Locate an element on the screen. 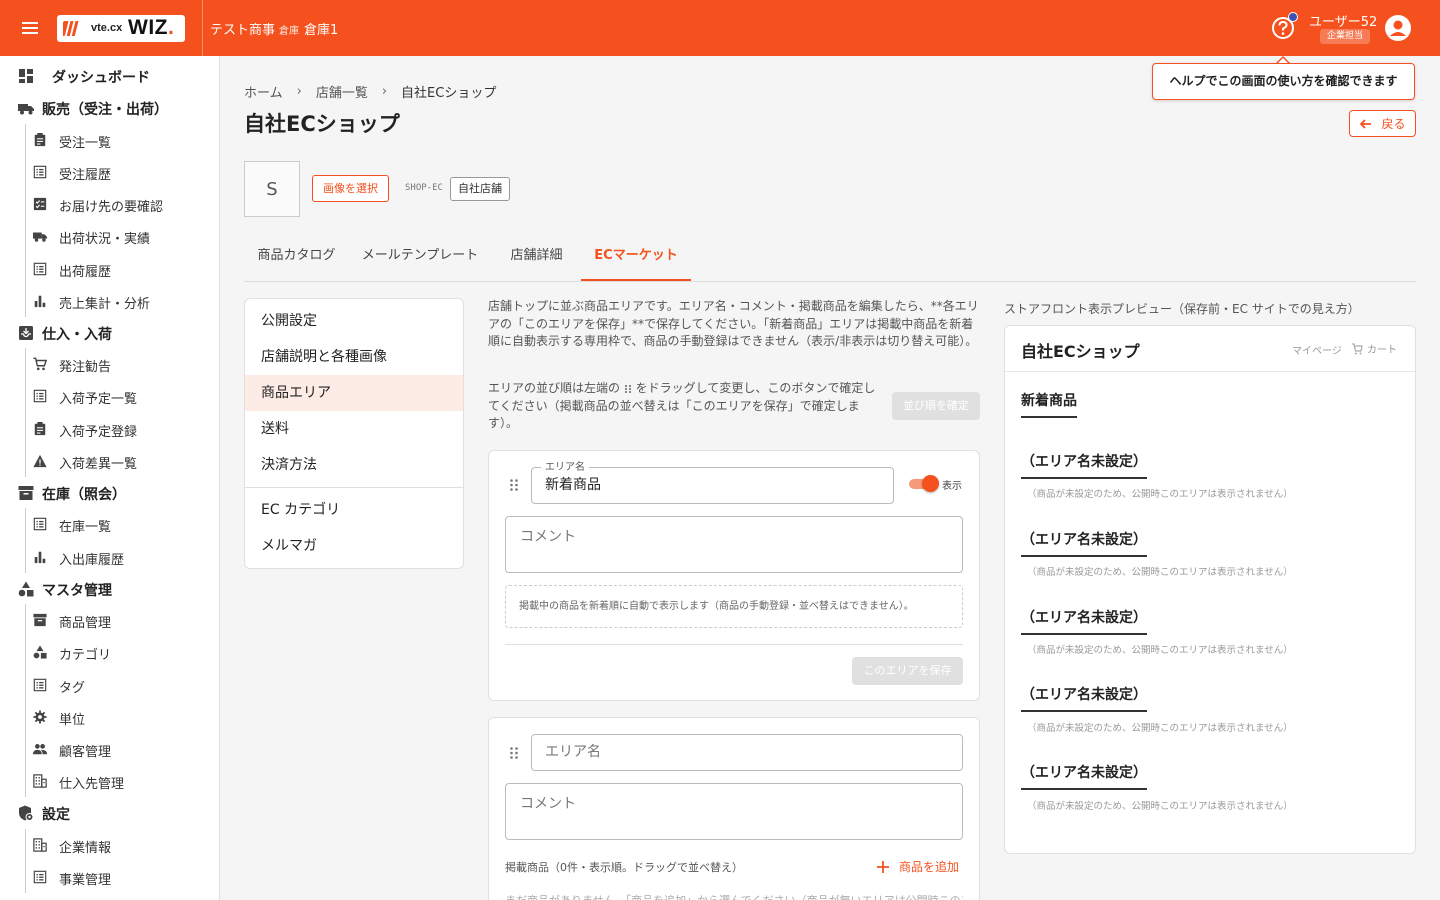  menu-item-ec-category: EC カテゴリ is located at coordinates (354, 510).